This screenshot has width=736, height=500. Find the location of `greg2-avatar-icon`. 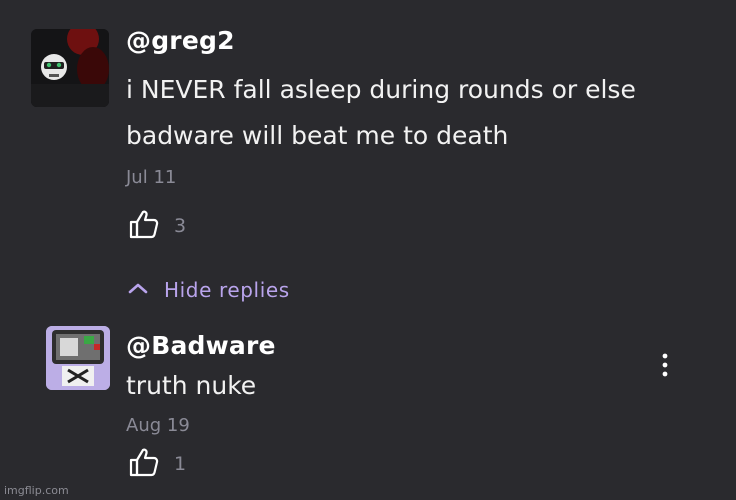

greg2-avatar-icon is located at coordinates (70, 68).